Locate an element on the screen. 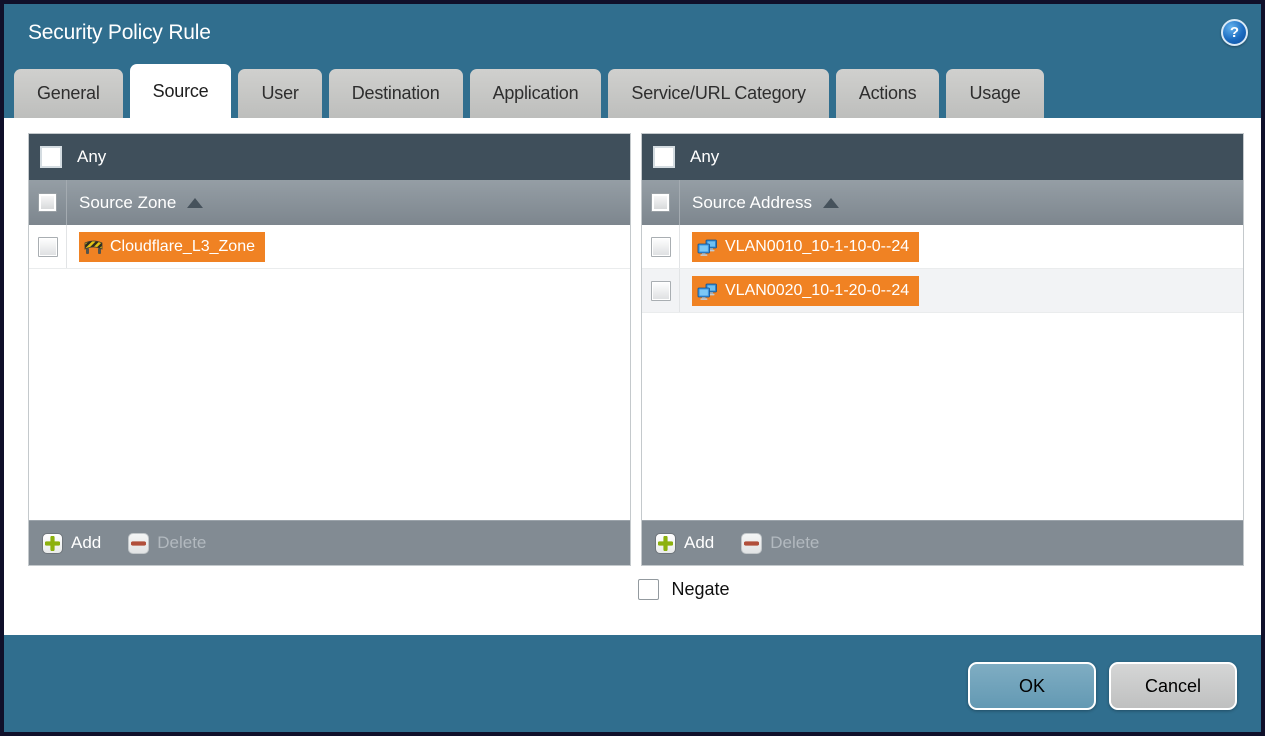  tab-user: User is located at coordinates (280, 93).